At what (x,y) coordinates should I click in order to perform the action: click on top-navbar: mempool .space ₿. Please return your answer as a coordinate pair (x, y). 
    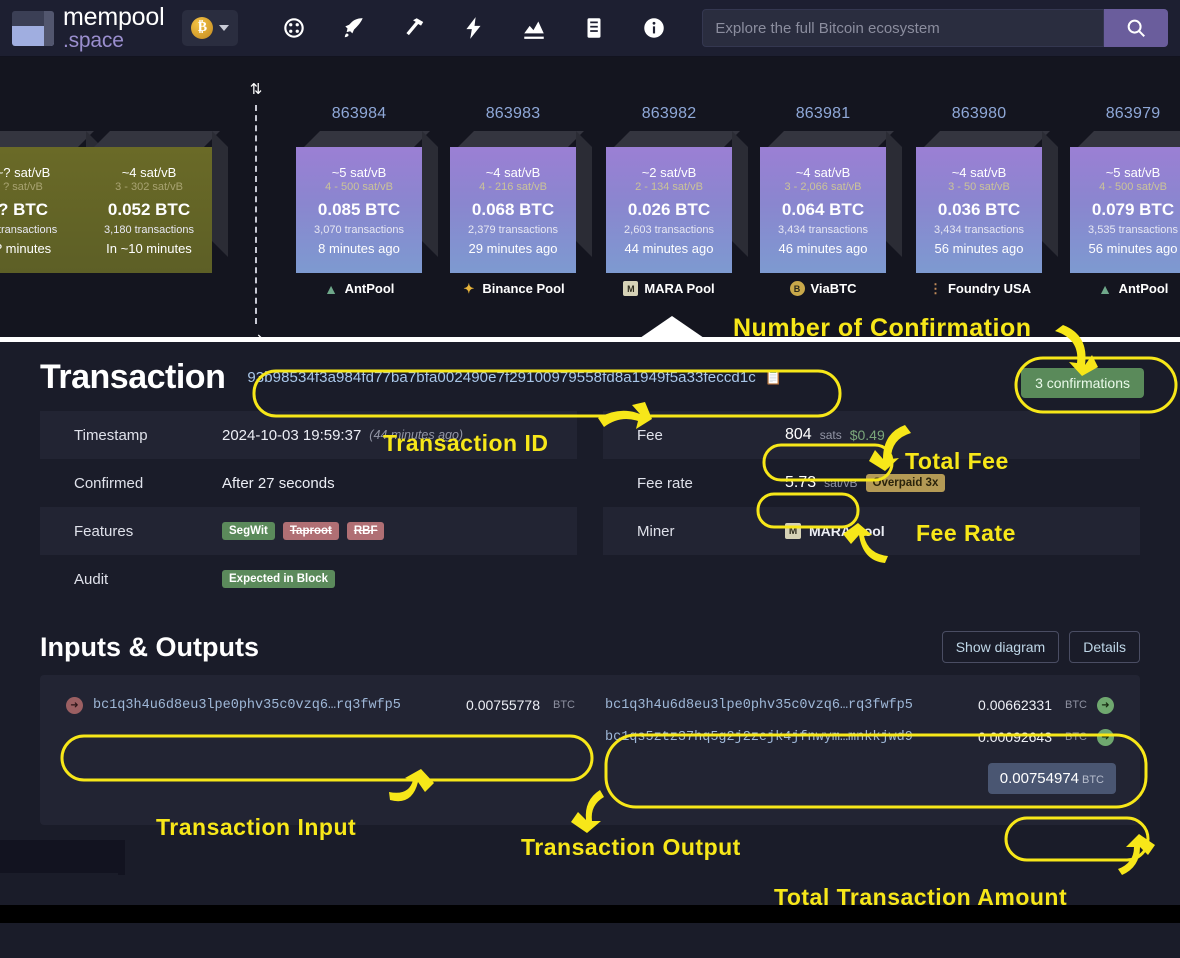
    Looking at the image, I should click on (590, 28).